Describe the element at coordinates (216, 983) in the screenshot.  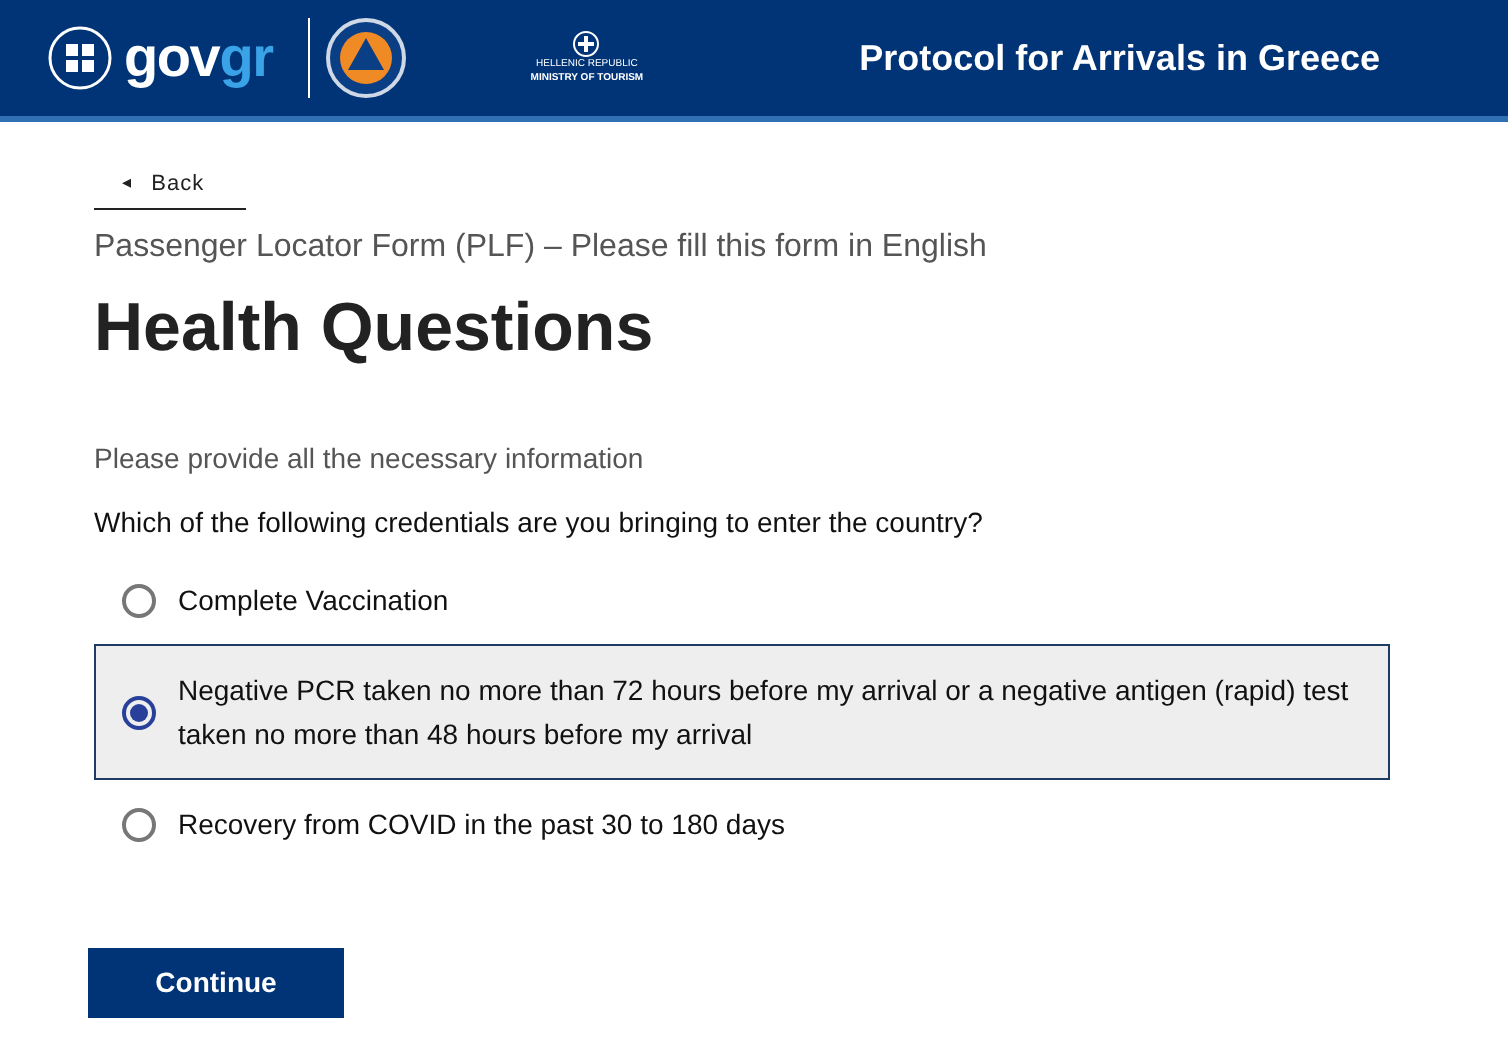
I see `continue-button: Continue` at that location.